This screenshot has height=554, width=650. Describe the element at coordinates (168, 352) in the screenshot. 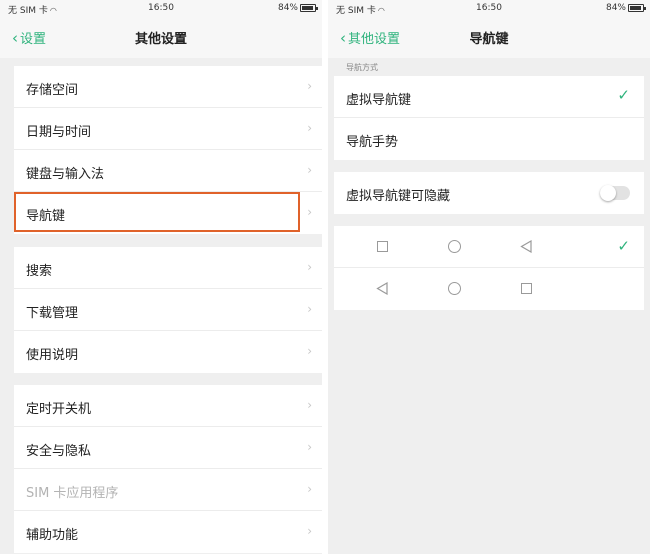

I see `settings-item-manual: 使用说明 ›` at that location.